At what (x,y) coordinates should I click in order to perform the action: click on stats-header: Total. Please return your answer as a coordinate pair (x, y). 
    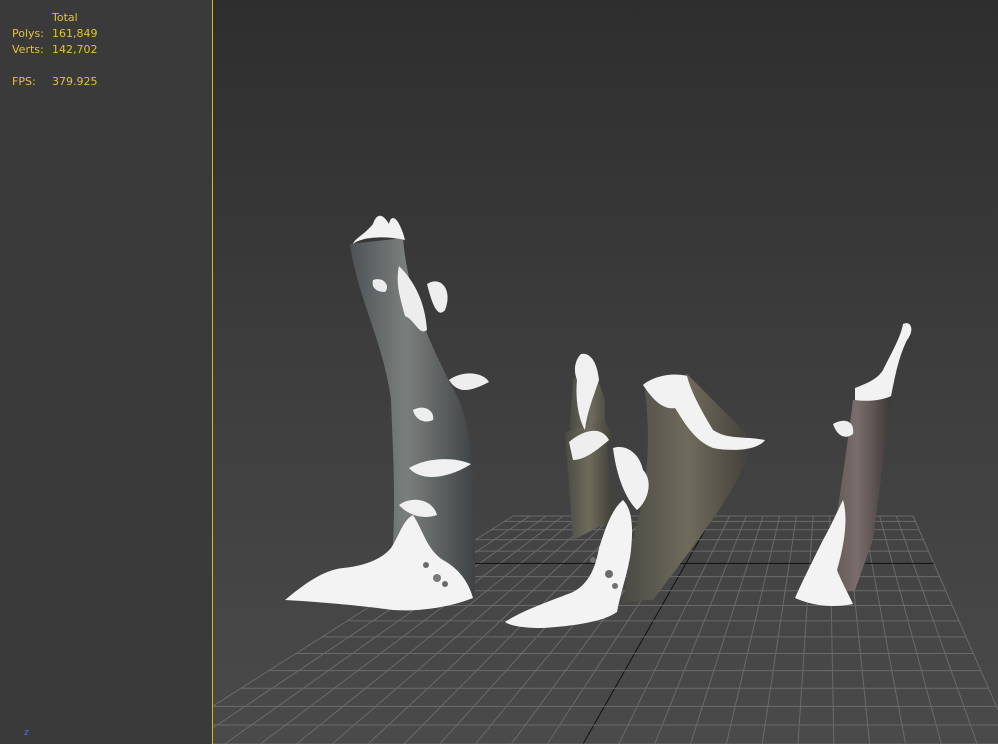
    Looking at the image, I should click on (65, 17).